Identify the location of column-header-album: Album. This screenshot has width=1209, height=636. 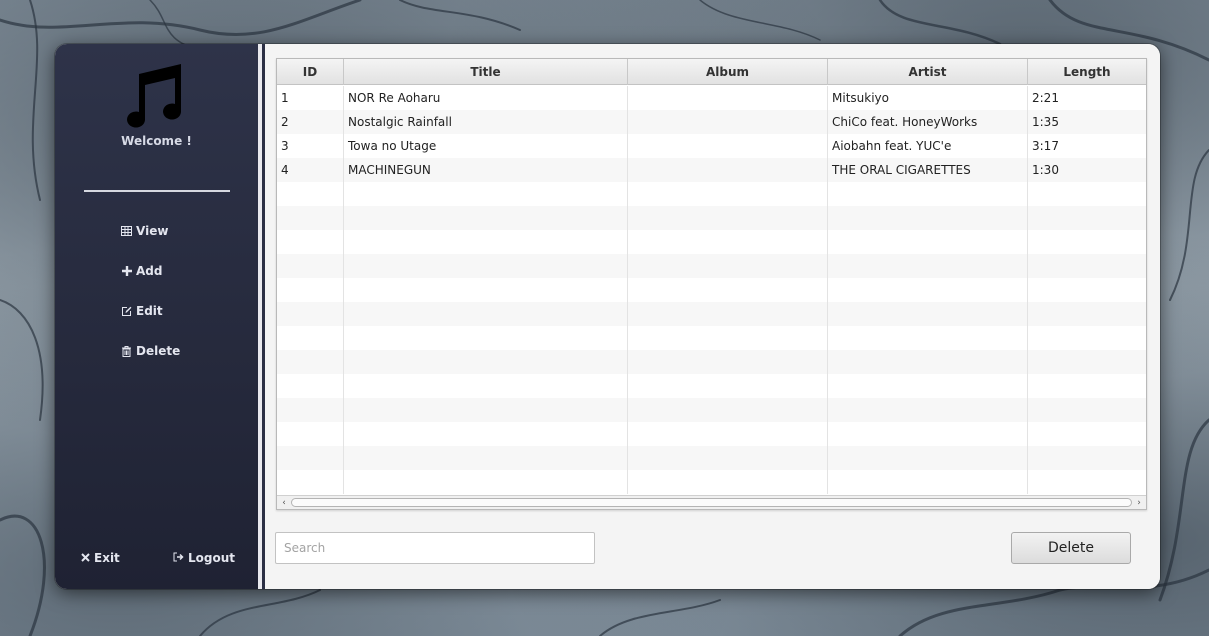
(728, 72).